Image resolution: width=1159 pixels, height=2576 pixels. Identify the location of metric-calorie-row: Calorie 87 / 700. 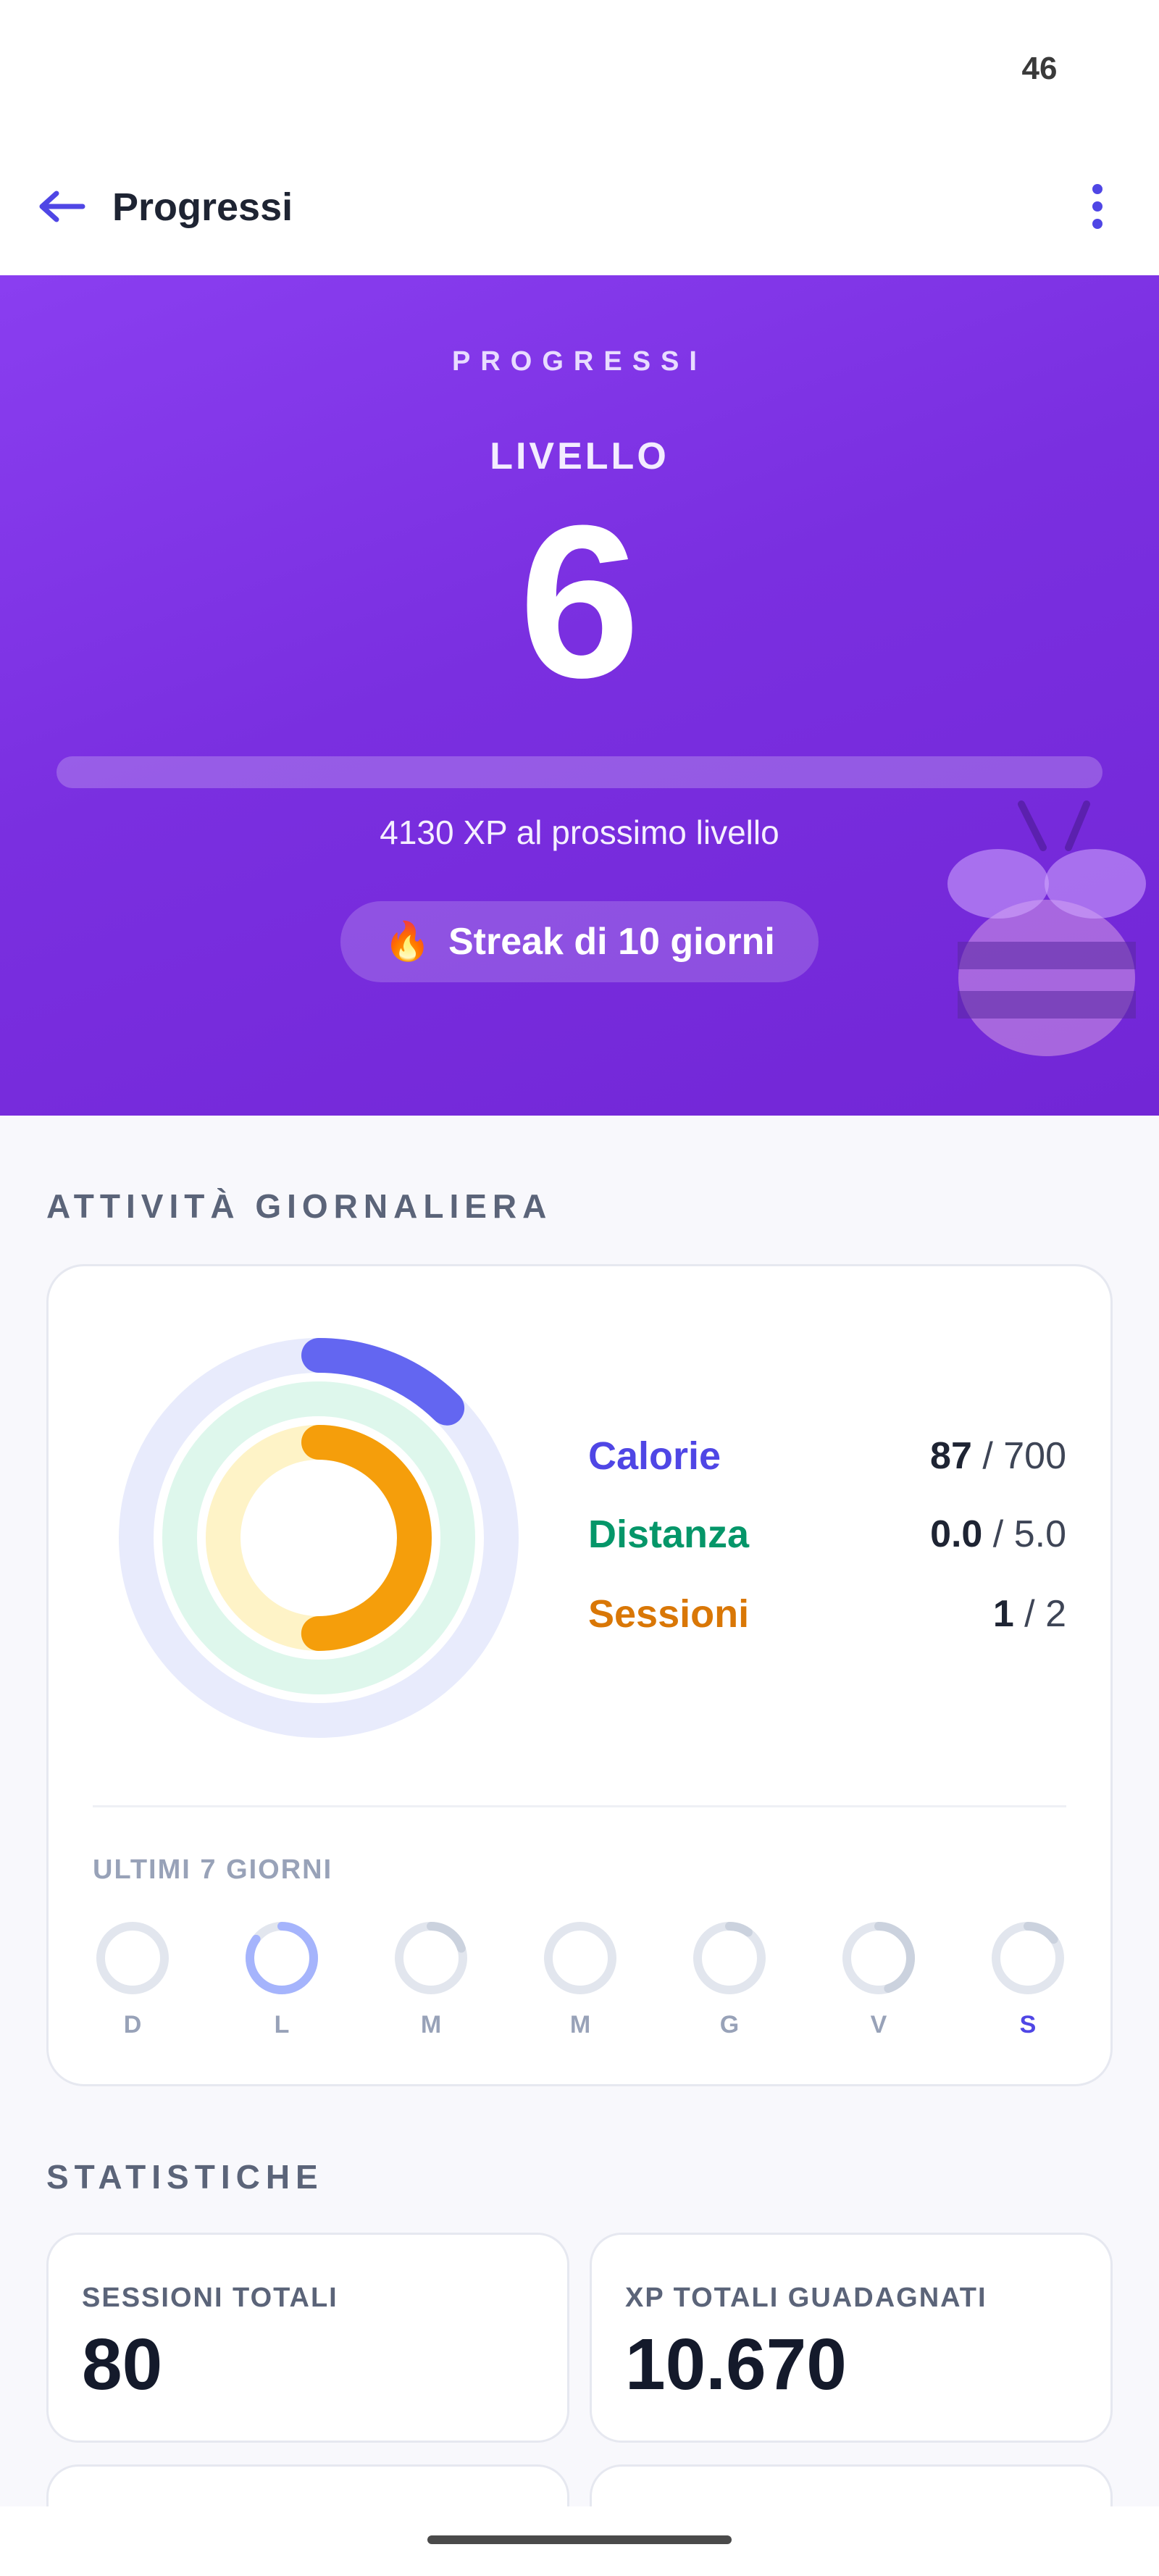
(827, 1456).